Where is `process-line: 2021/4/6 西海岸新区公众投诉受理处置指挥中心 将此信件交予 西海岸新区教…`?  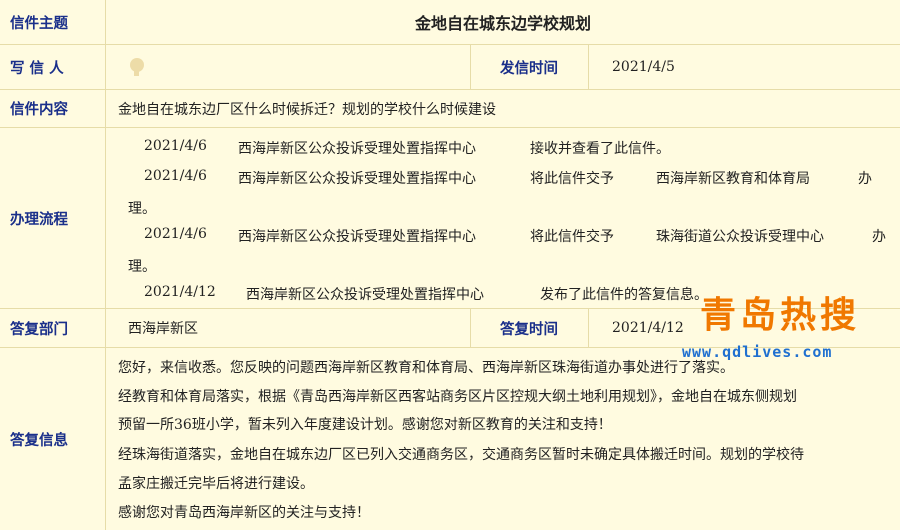
process-line: 2021/4/6 西海岸新区公众投诉受理处置指挥中心 将此信件交予 西海岸新区教… is located at coordinates (508, 177).